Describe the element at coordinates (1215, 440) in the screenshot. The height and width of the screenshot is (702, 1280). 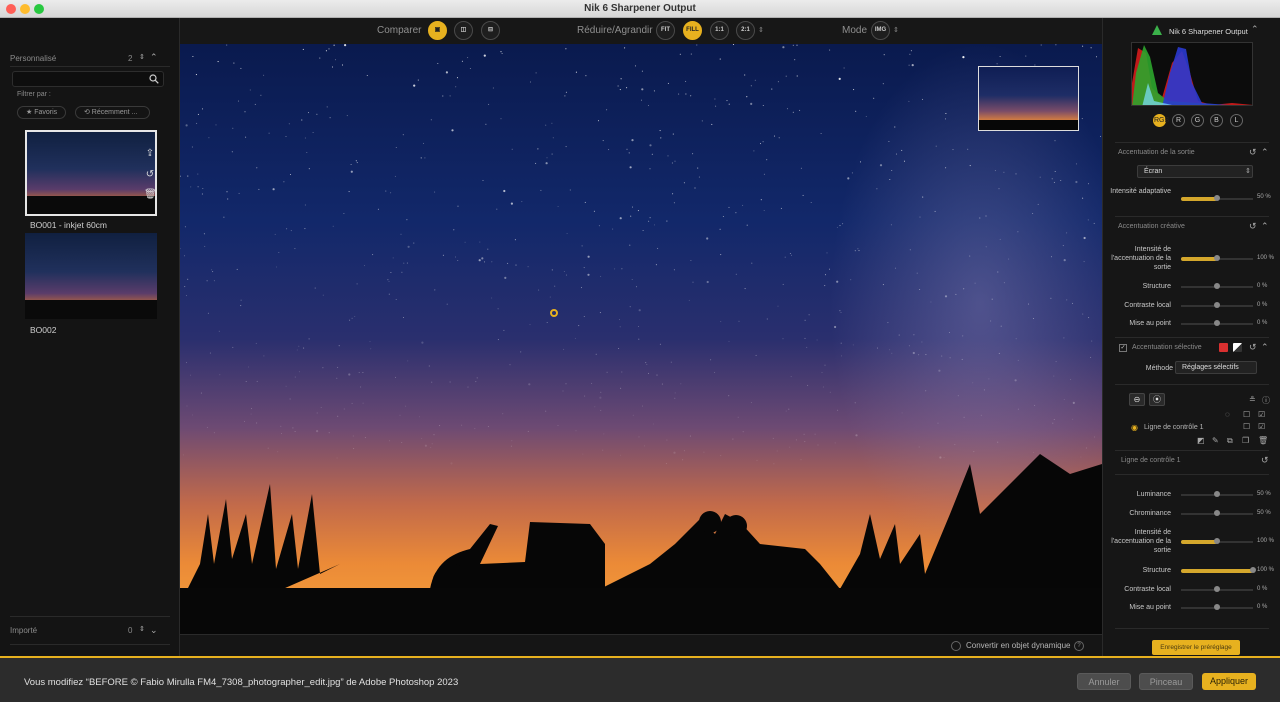
I see `brush-icon: ✎` at that location.